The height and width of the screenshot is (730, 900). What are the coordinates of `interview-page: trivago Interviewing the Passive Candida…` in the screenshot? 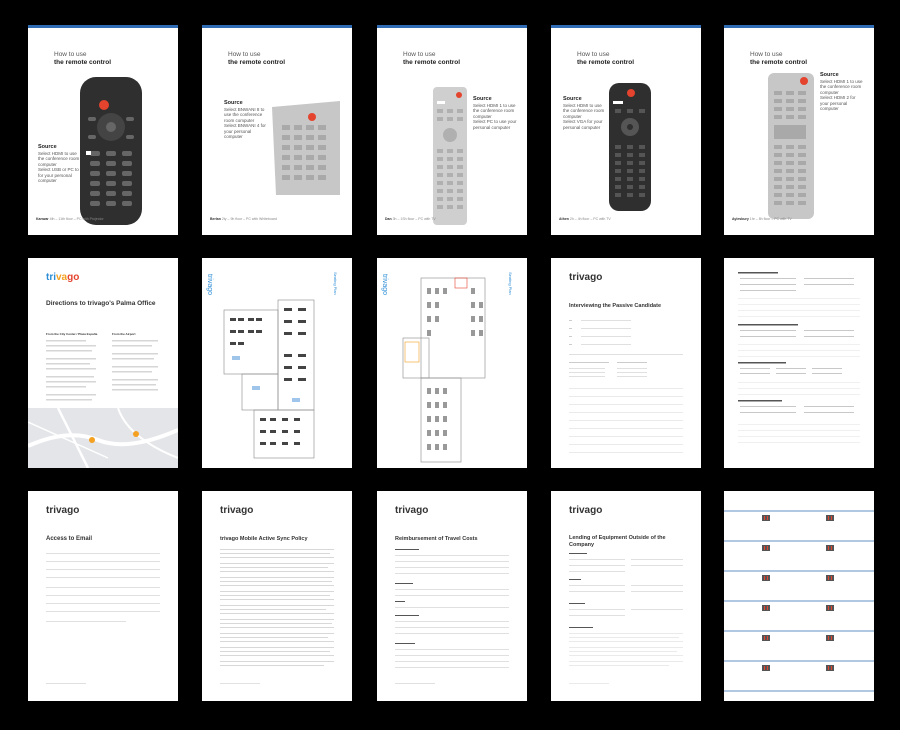 It's located at (626, 363).